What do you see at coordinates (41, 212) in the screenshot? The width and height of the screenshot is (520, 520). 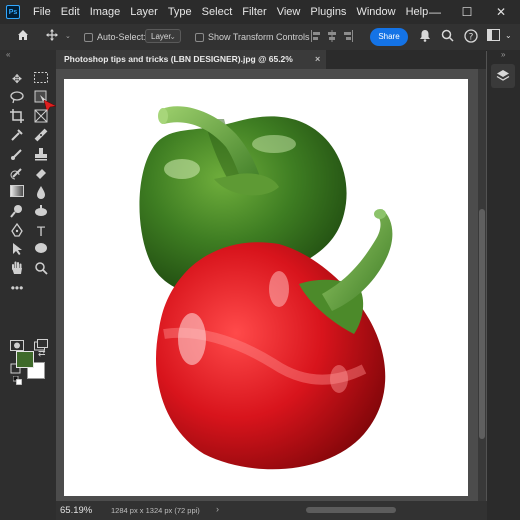 I see `smudge-icon` at bounding box center [41, 212].